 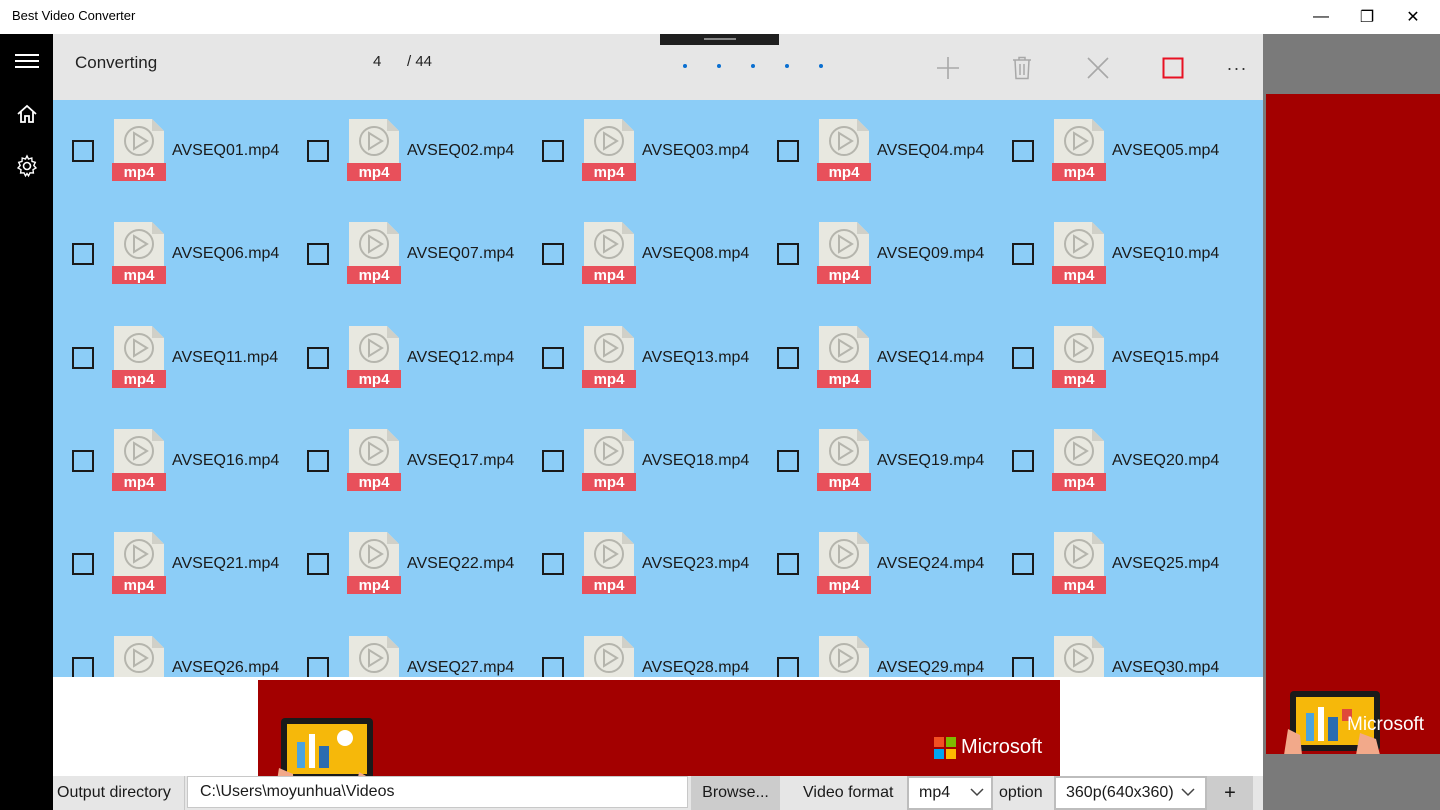 I want to click on file-item: mp4 AVSEQ27.mp4, so click(x=405, y=647).